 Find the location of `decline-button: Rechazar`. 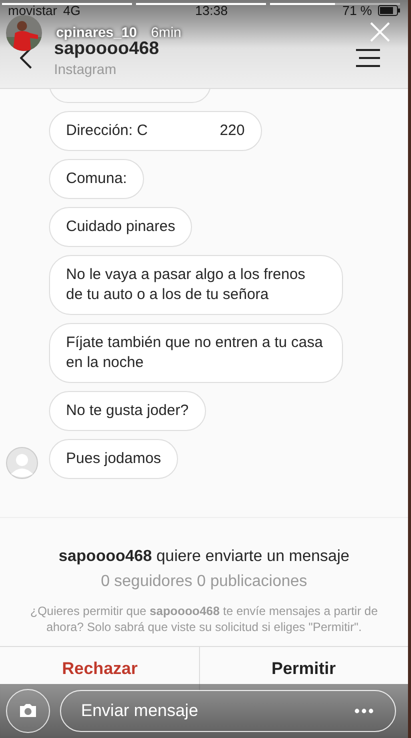

decline-button: Rechazar is located at coordinates (100, 669).